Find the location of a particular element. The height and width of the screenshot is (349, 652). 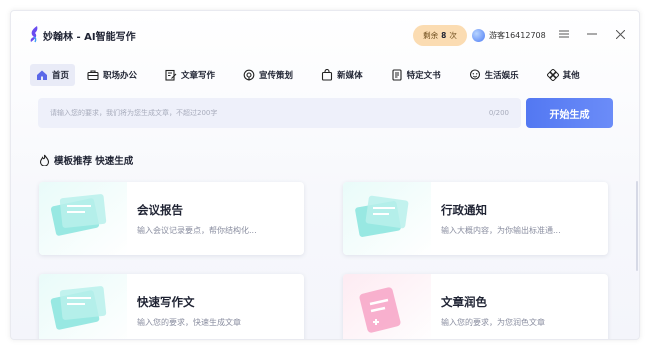

card-title: 快速写作文 is located at coordinates (166, 302).